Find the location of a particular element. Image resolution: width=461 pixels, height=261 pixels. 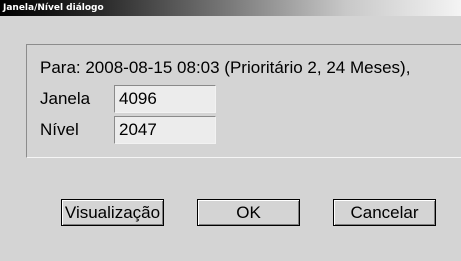

dialog-title: Janela/Nível diálogo is located at coordinates (53, 8).